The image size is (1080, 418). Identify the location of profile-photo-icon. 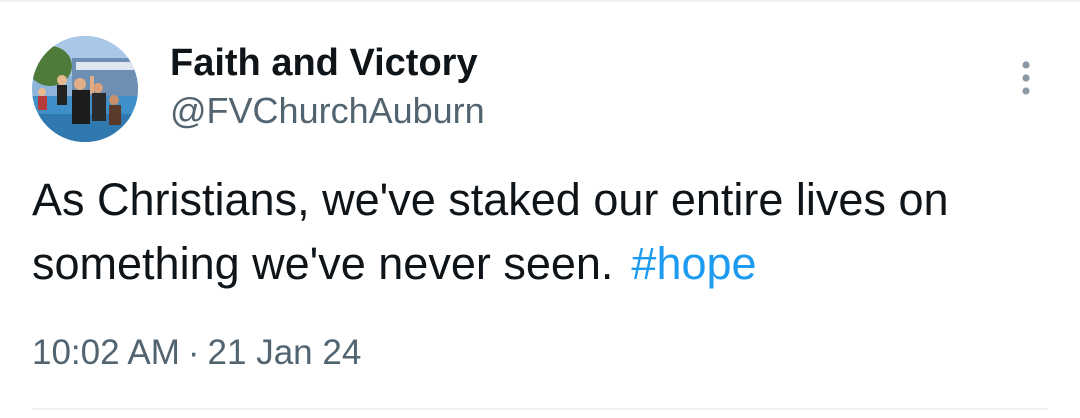
(85, 89).